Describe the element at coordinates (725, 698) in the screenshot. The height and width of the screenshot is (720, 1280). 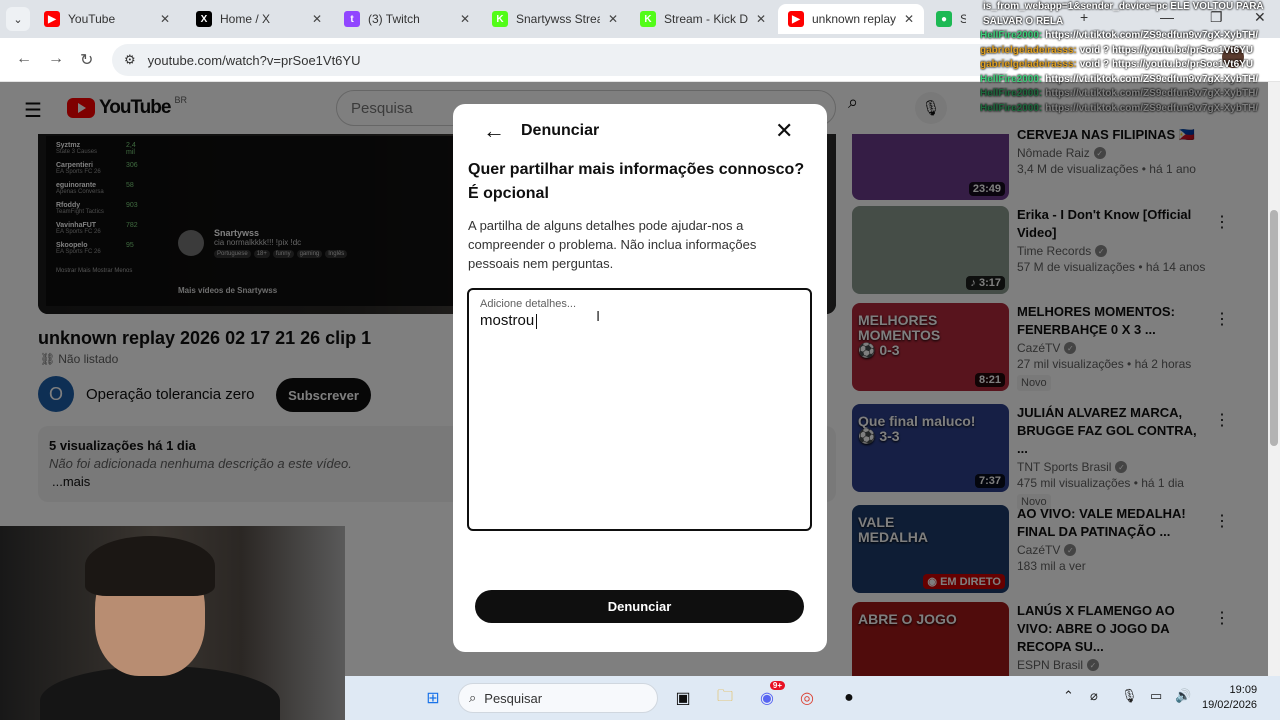
I see `file-explorer-icon: 🗀` at that location.